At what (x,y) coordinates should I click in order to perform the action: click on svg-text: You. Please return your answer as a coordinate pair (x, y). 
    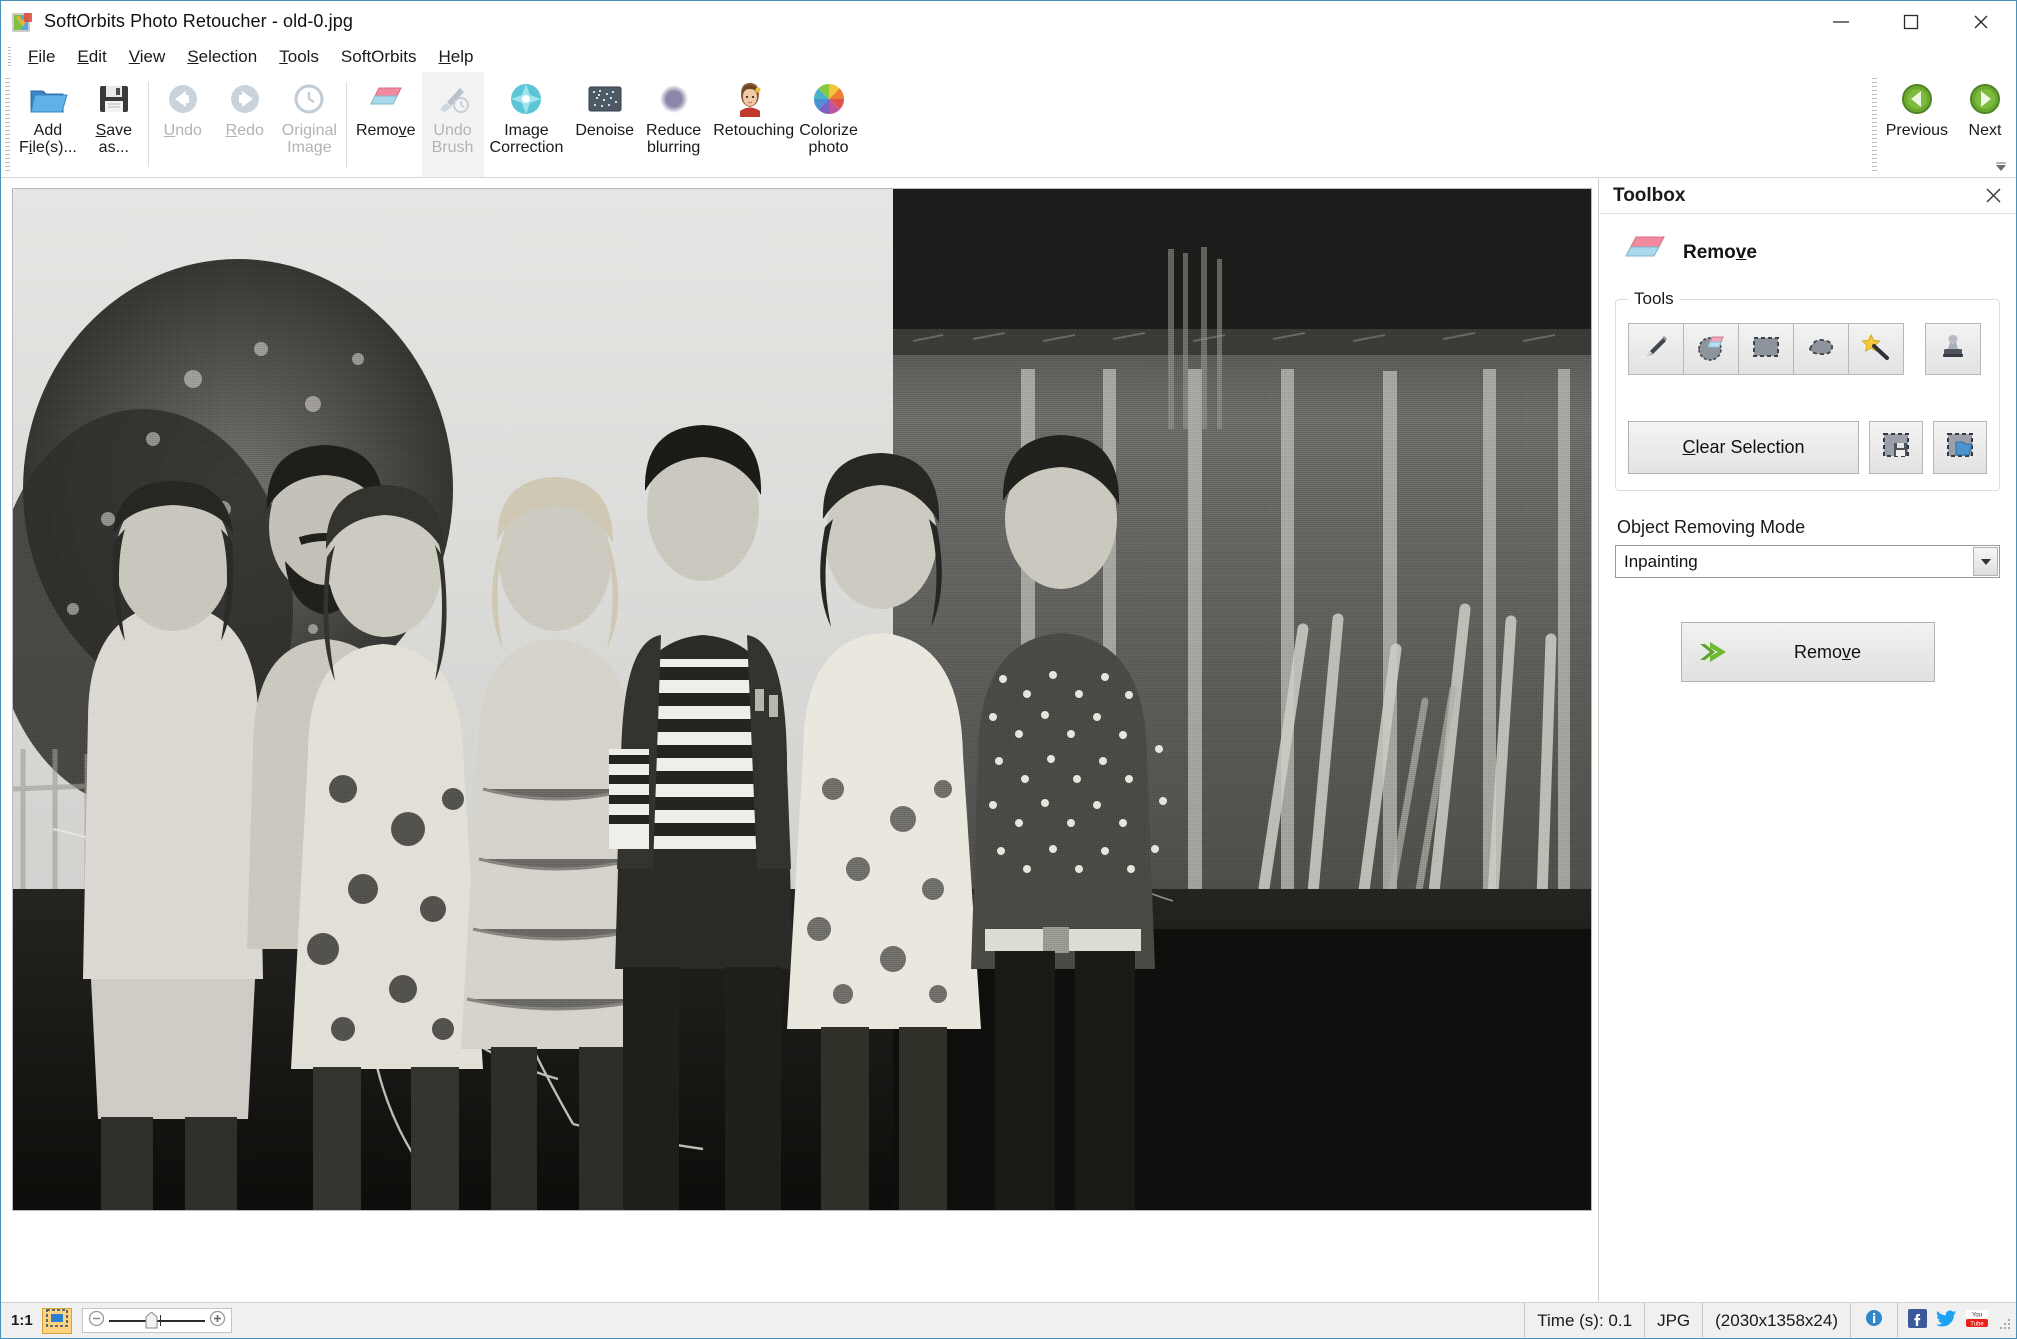
    Looking at the image, I should click on (1977, 1315).